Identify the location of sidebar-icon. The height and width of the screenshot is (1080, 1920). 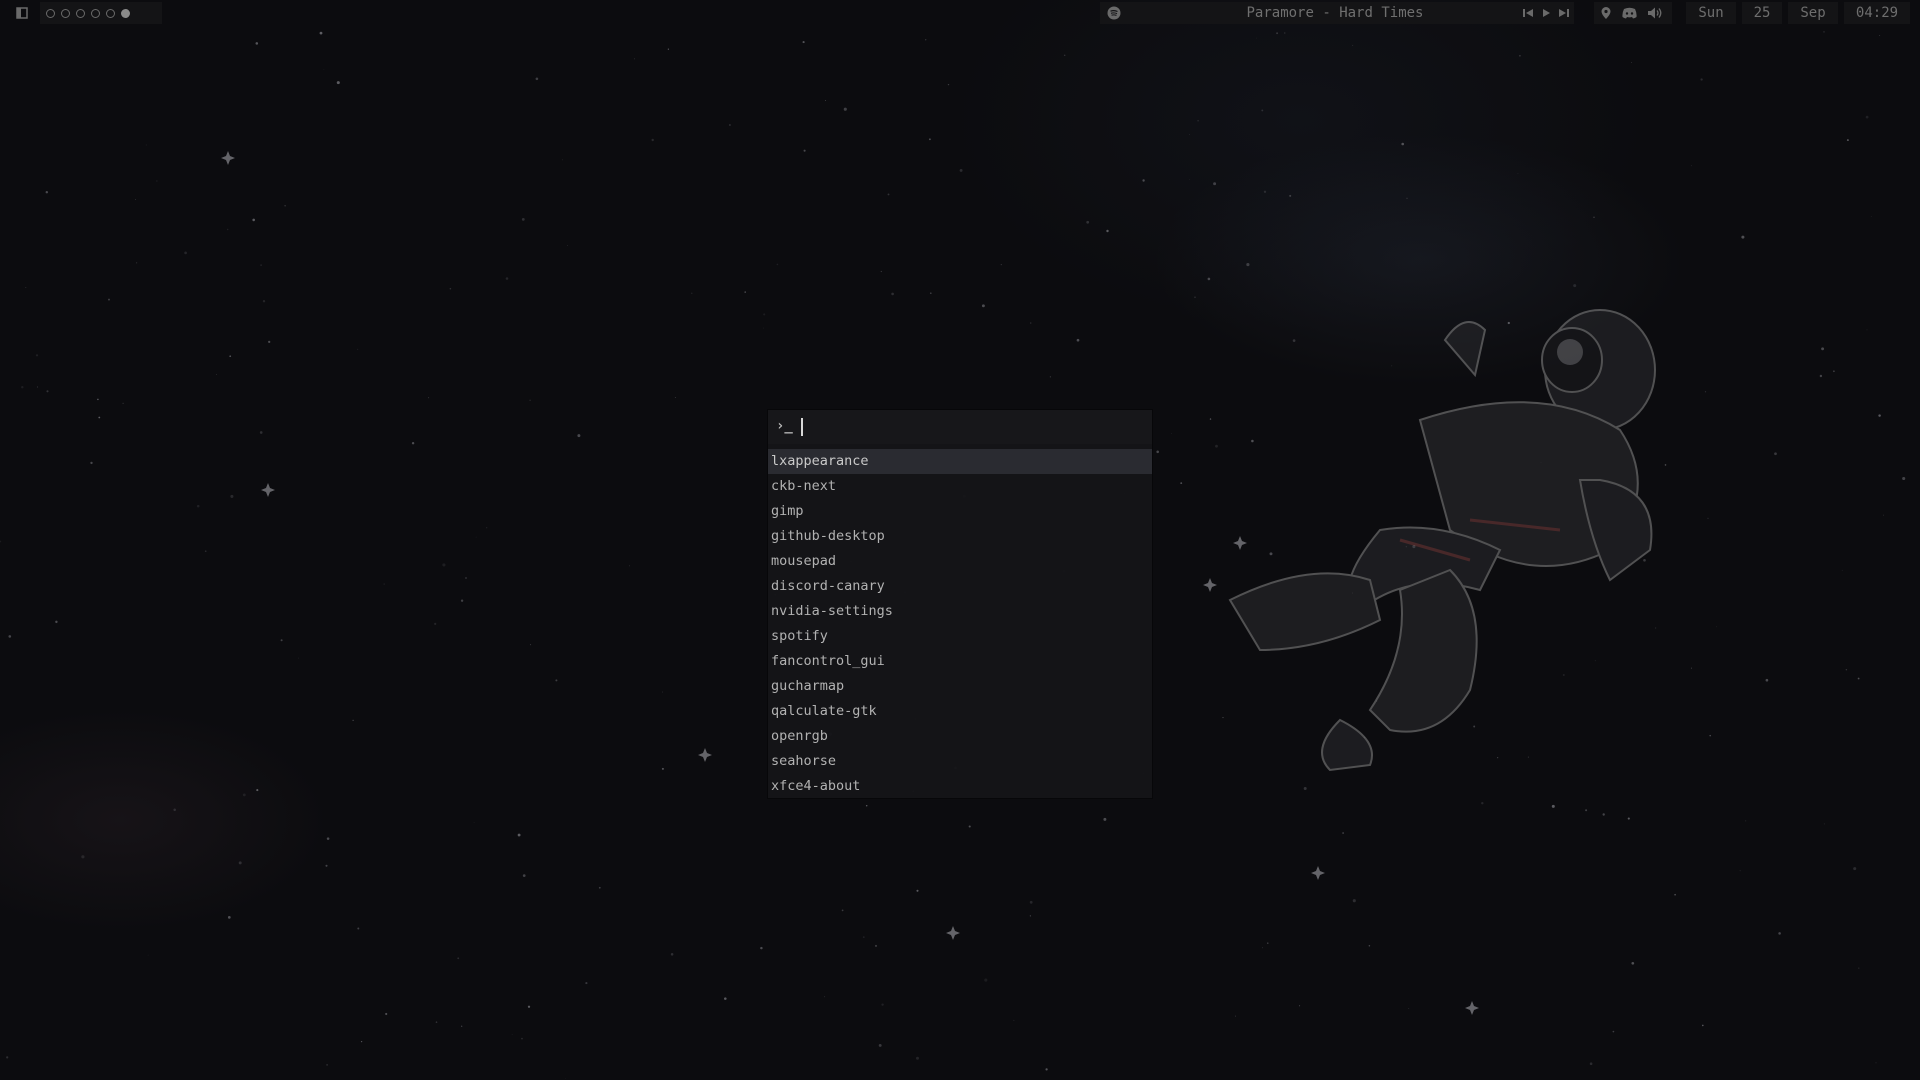
(22, 13).